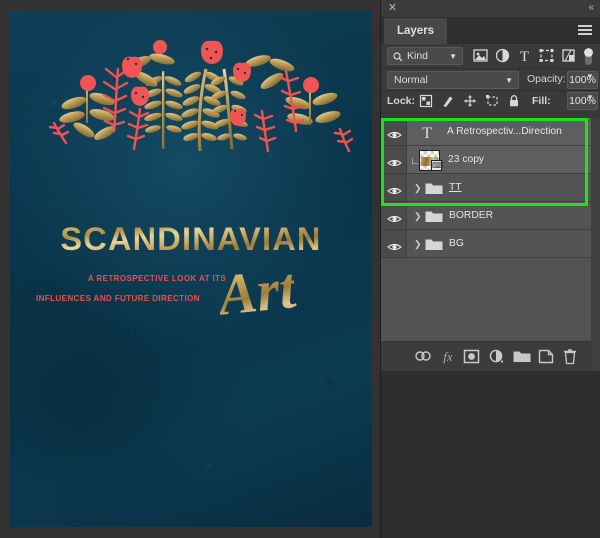 The width and height of the screenshot is (600, 538). What do you see at coordinates (490, 160) in the screenshot?
I see `layer-row-raster: ∟ ⌨ 23 copy` at bounding box center [490, 160].